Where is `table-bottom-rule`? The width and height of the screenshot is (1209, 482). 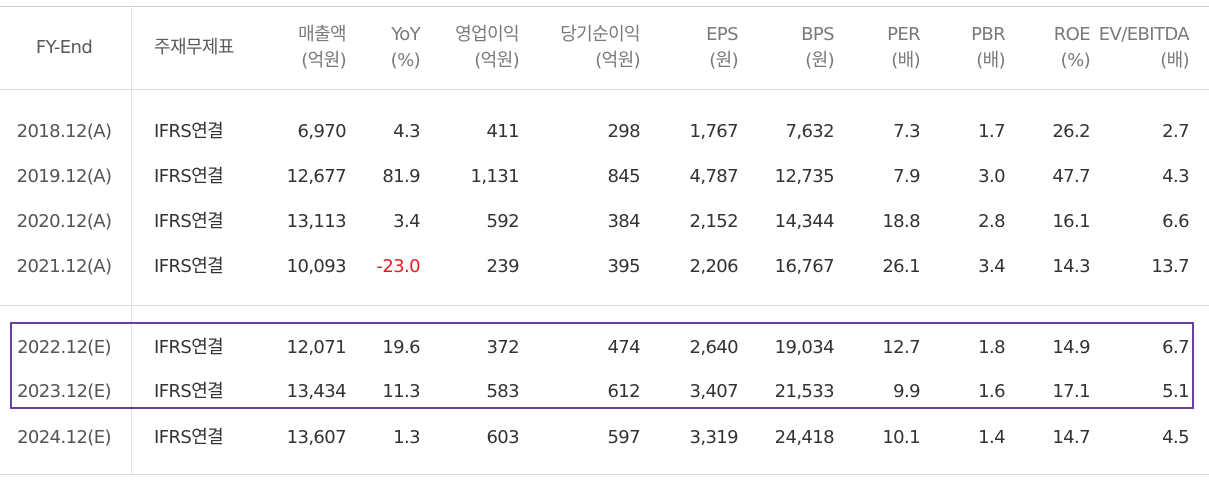
table-bottom-rule is located at coordinates (604, 474).